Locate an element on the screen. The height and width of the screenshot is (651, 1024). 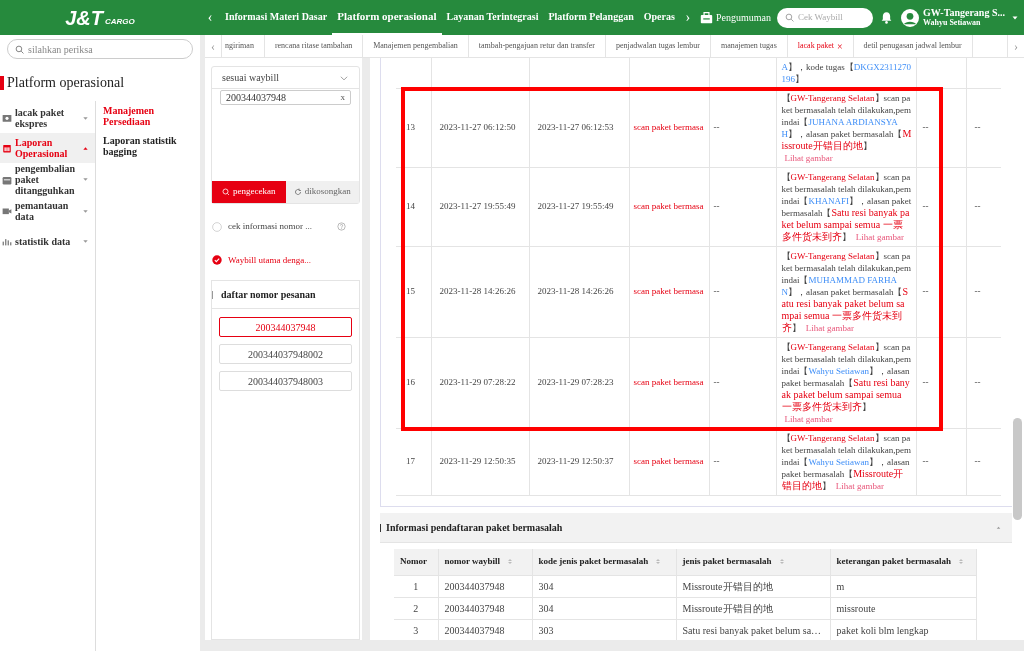
remove-button: x is located at coordinates (342, 97).